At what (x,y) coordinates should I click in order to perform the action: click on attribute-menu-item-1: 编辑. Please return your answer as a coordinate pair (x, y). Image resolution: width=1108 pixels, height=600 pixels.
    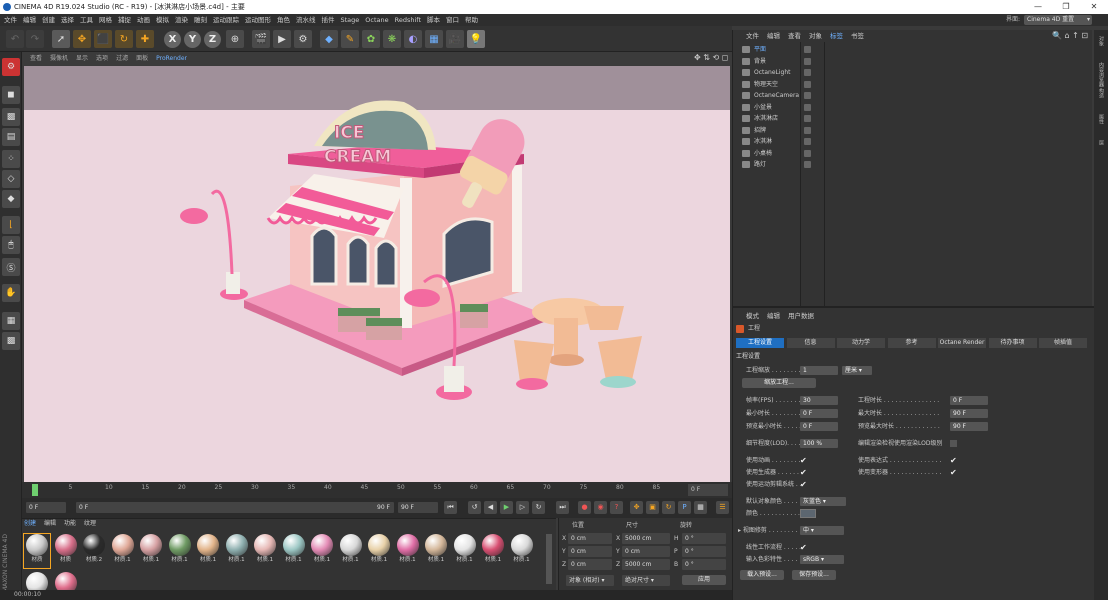
    Looking at the image, I should click on (773, 316).